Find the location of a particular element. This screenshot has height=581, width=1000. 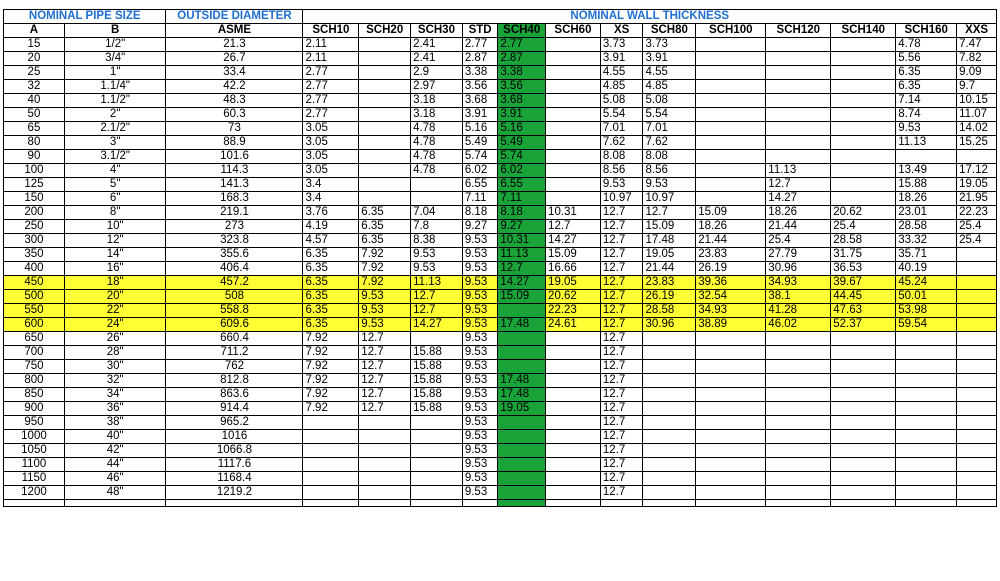

table-cell: 2.41 is located at coordinates (436, 58).